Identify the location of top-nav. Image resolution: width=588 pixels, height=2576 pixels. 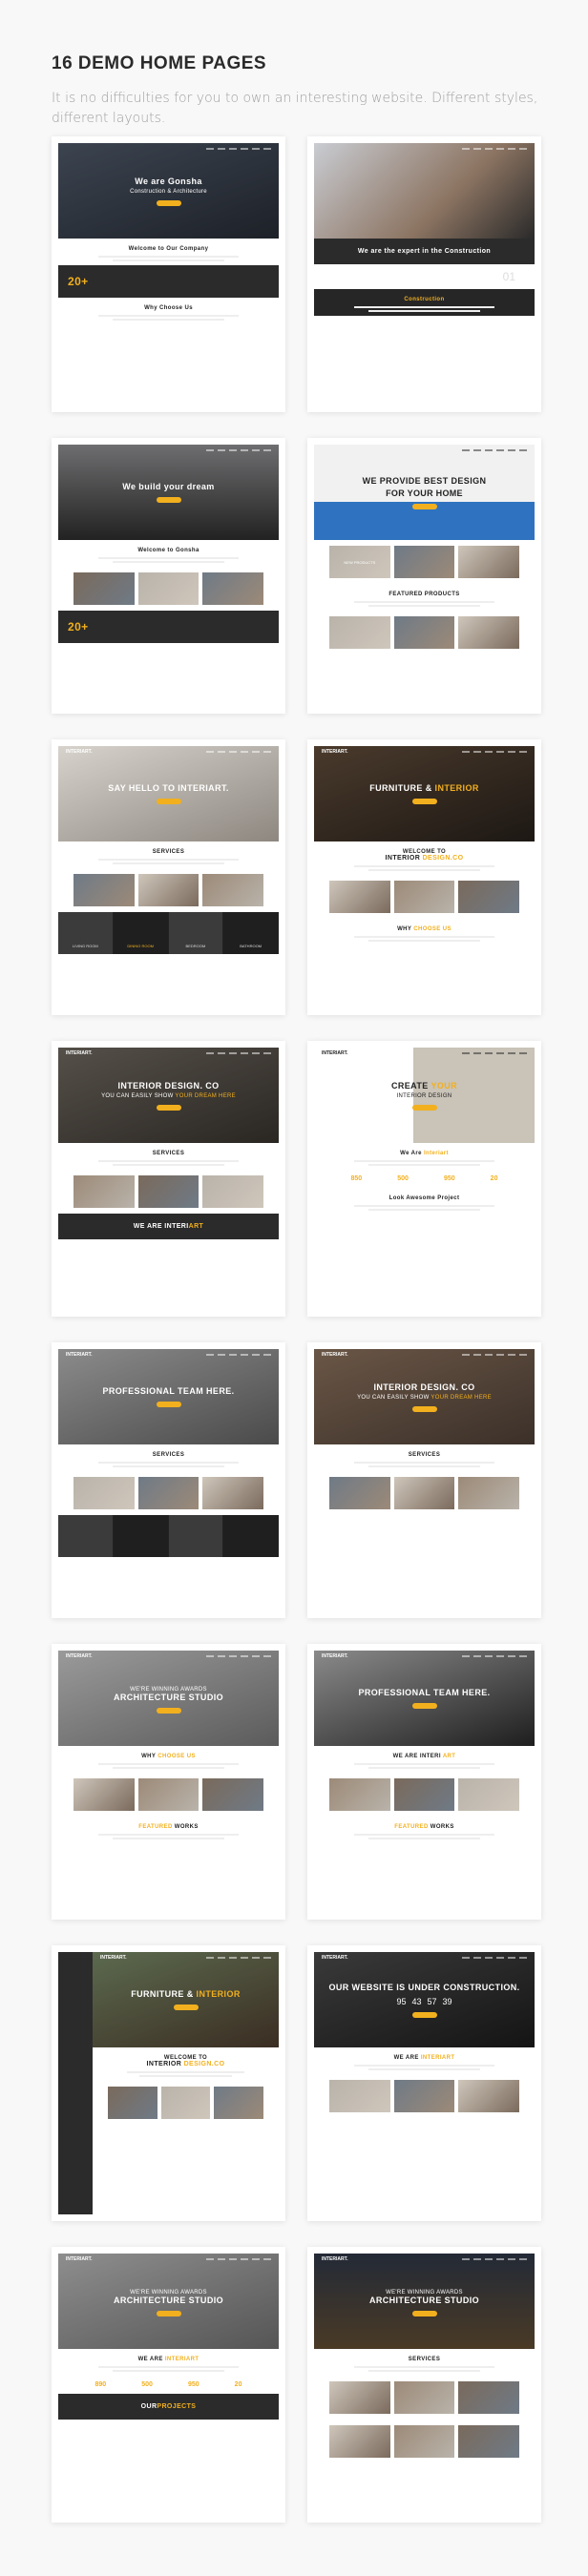
(424, 149).